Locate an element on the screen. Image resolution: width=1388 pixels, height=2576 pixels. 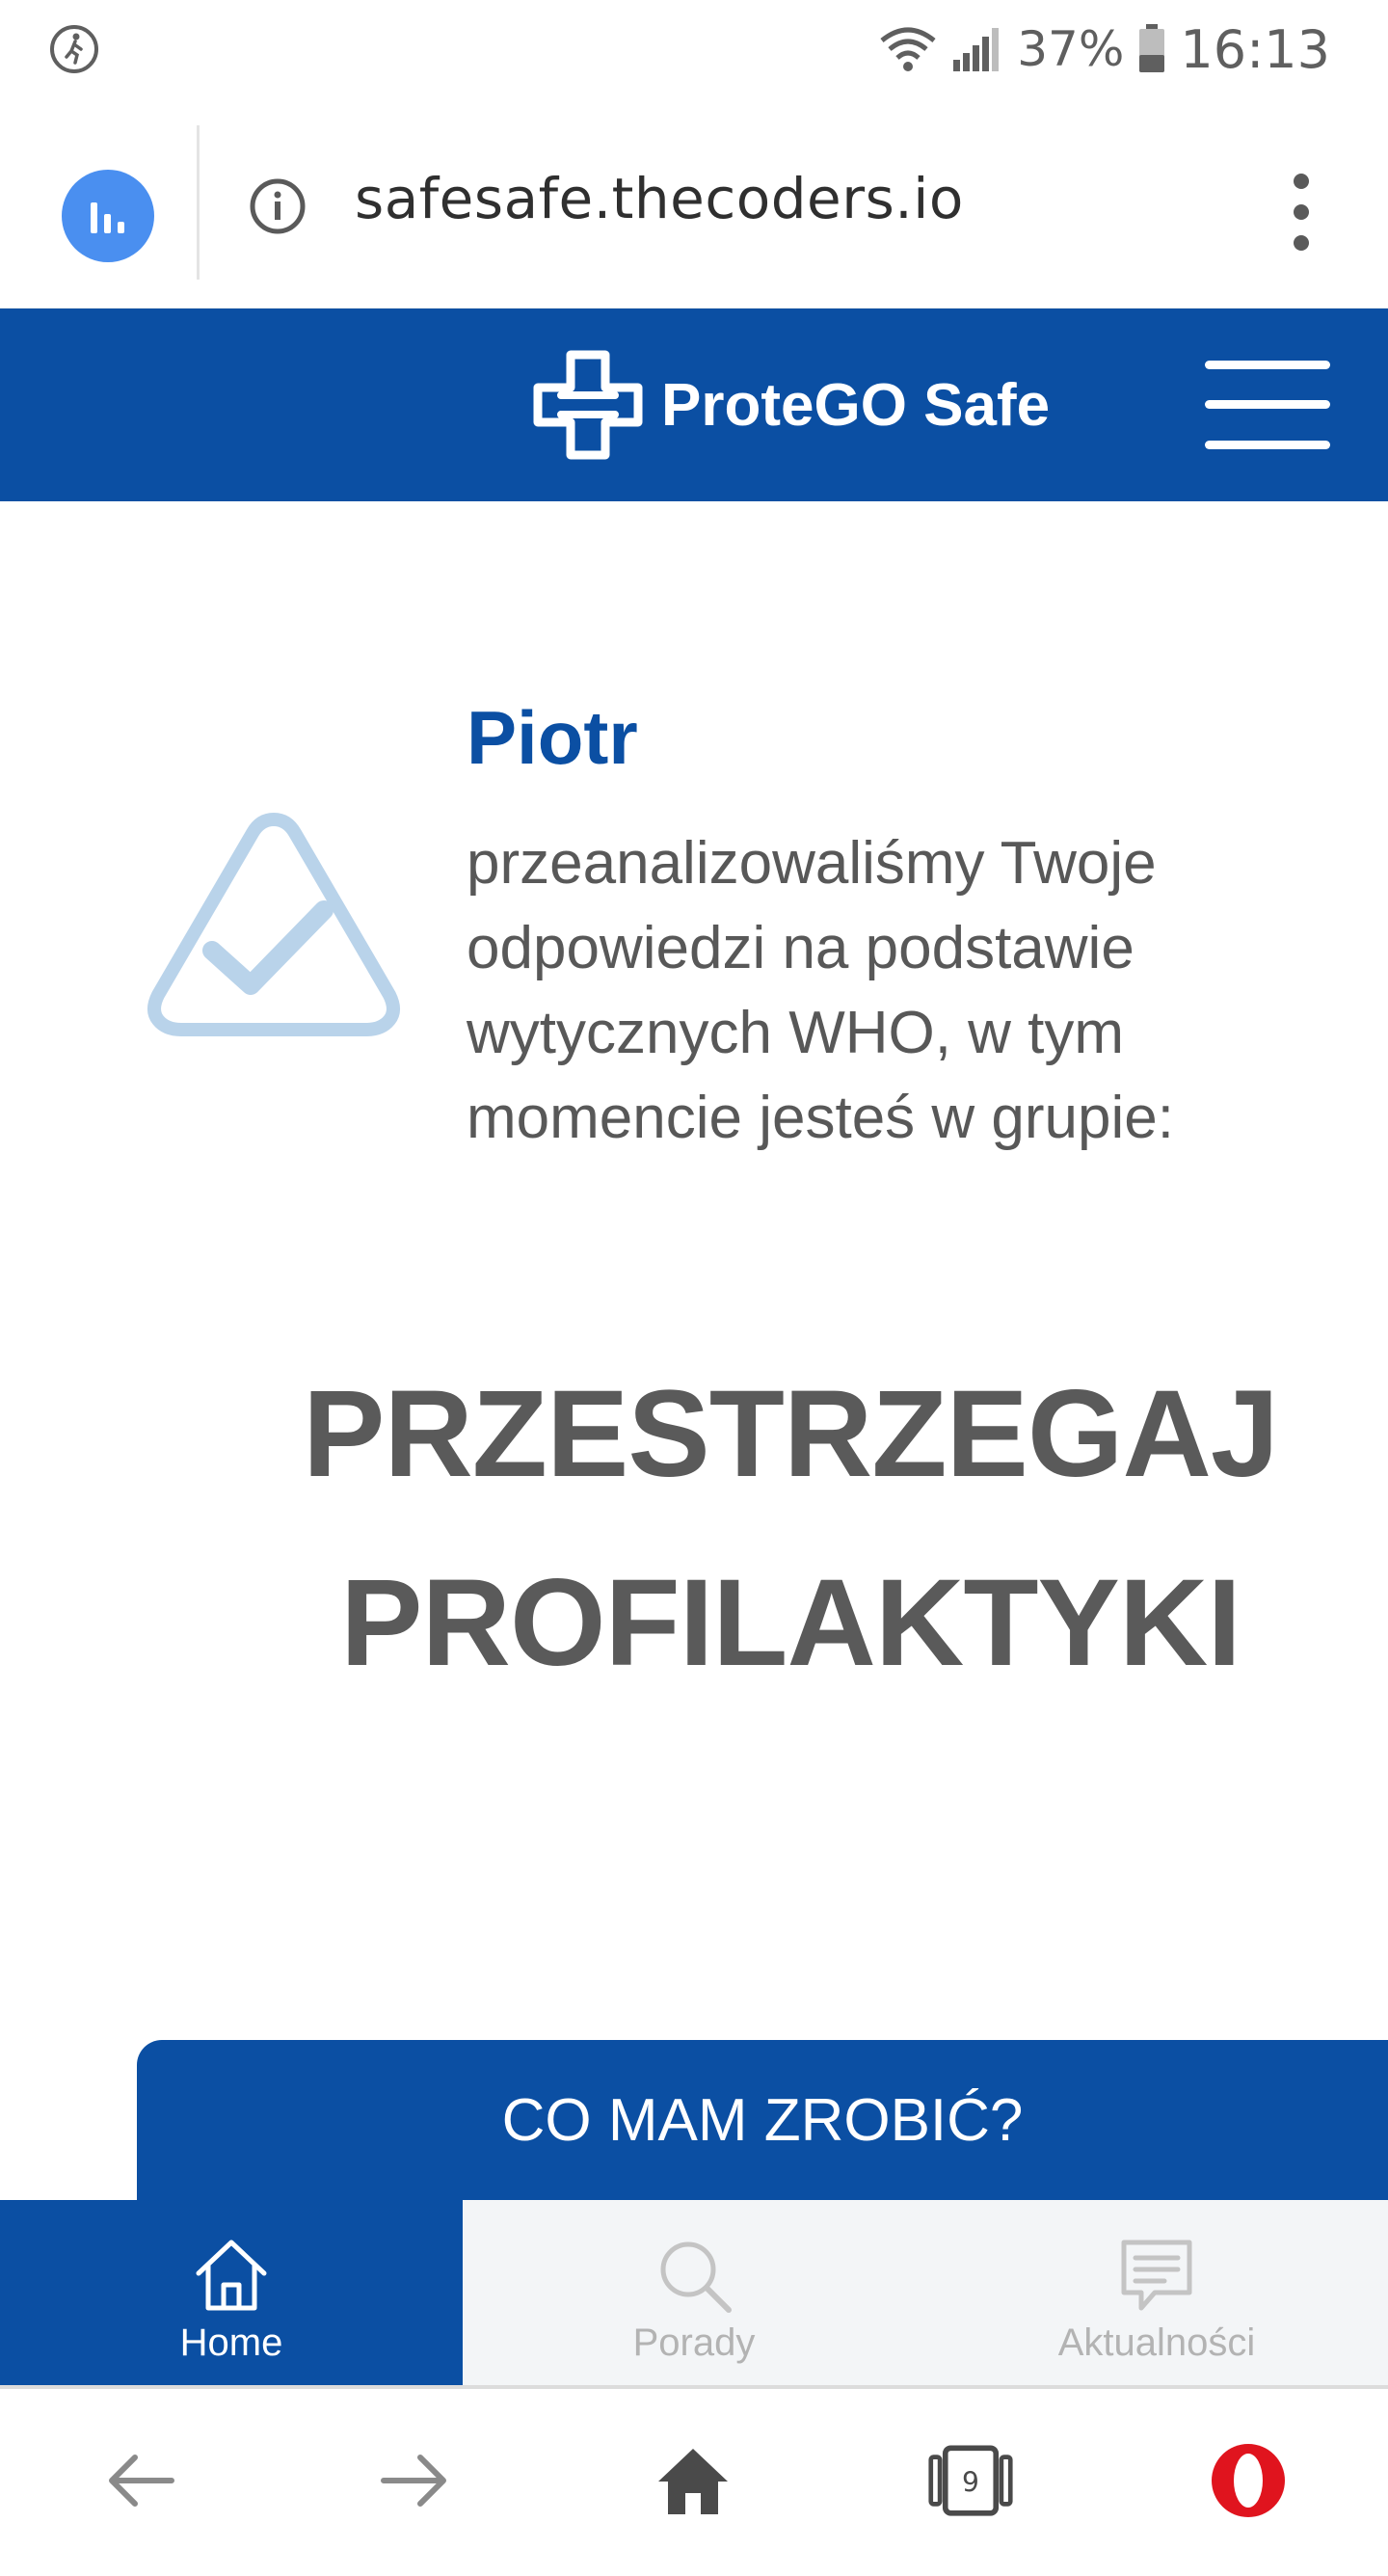
tab-porady: Porady is located at coordinates (694, 2295).